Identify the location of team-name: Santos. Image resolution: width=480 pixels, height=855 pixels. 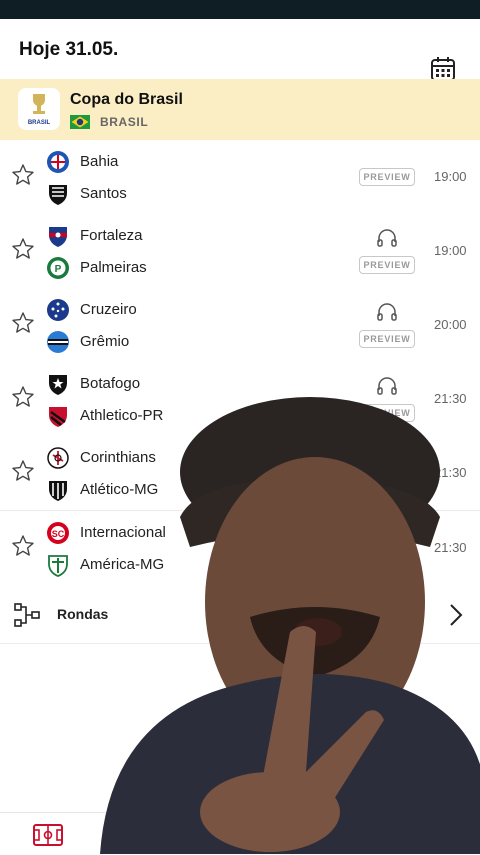
(103, 193).